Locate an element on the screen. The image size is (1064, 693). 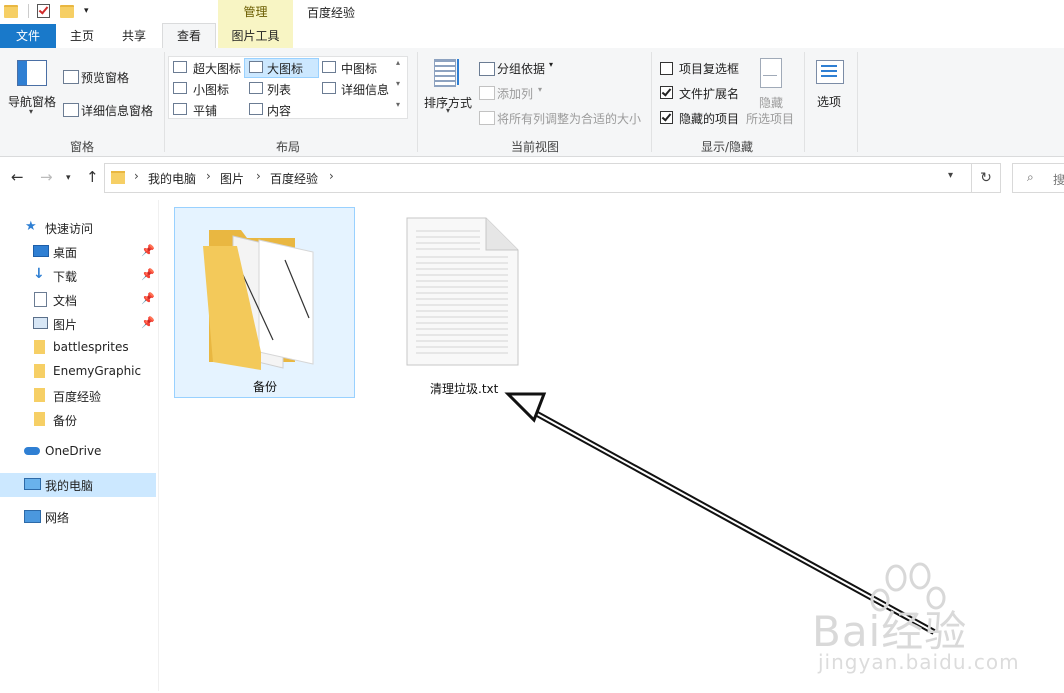
details-pane-icon is located at coordinates (71, 110).